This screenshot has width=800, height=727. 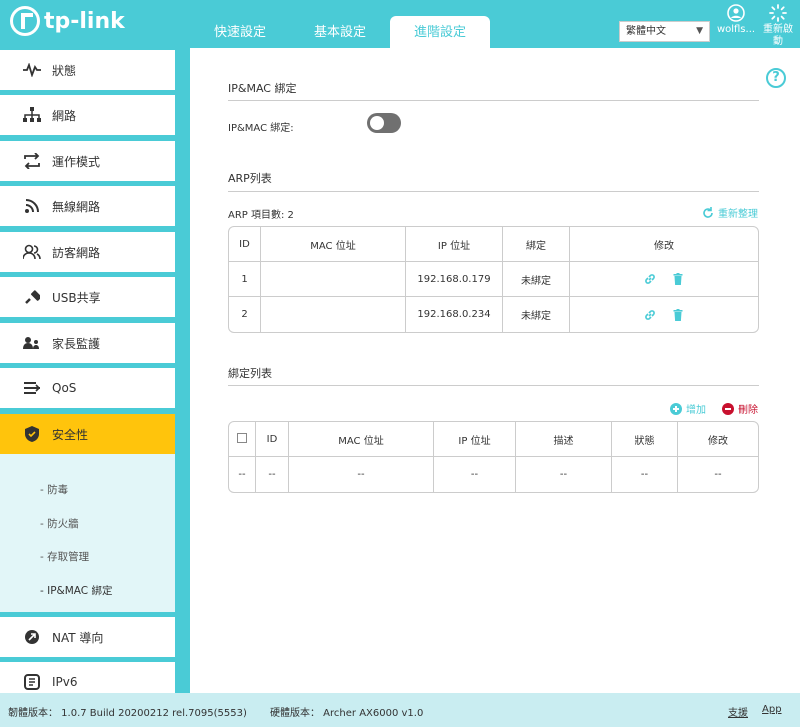 I want to click on sidebar-item-security: 安全性, so click(x=87, y=434).